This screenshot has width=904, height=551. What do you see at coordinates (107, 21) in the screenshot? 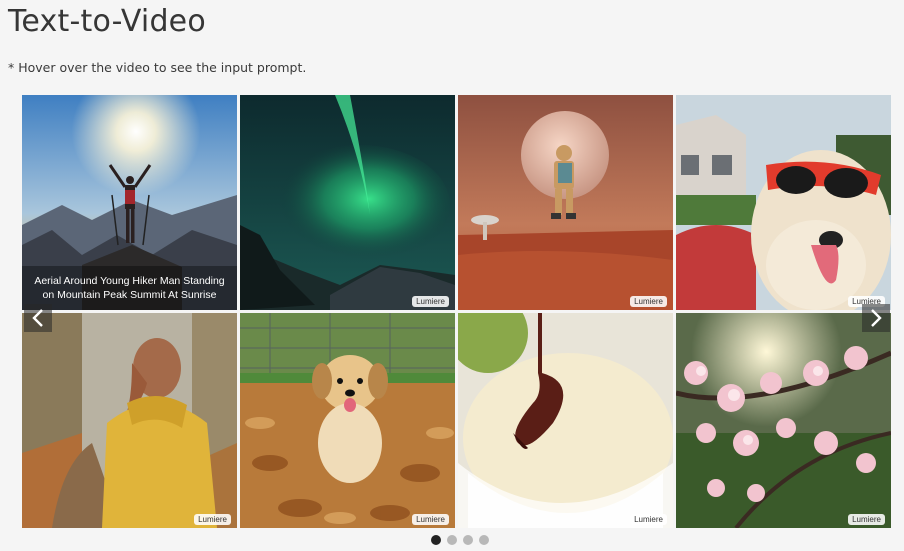
I see `page-title: Text-to-Video` at bounding box center [107, 21].